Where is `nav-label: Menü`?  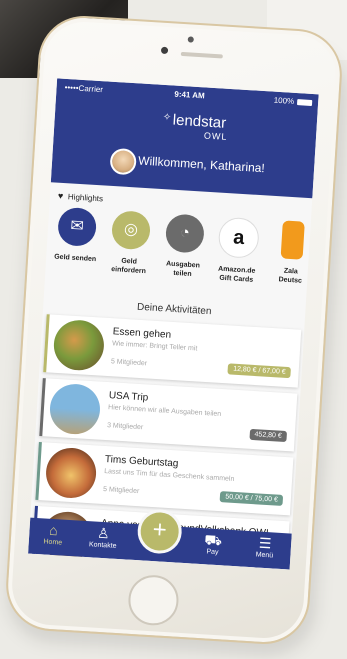 nav-label: Menü is located at coordinates (264, 555).